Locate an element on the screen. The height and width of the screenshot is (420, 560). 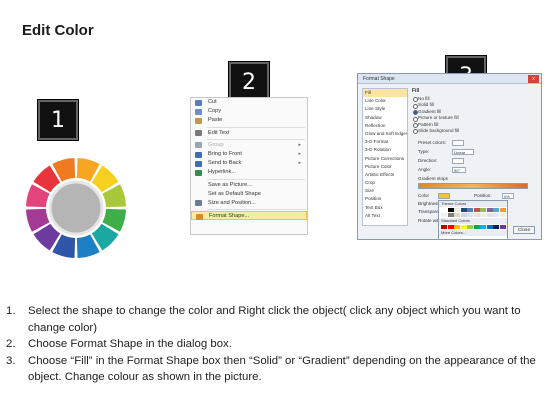
dialog-nav-item: Shadow is located at coordinates (385, 118).